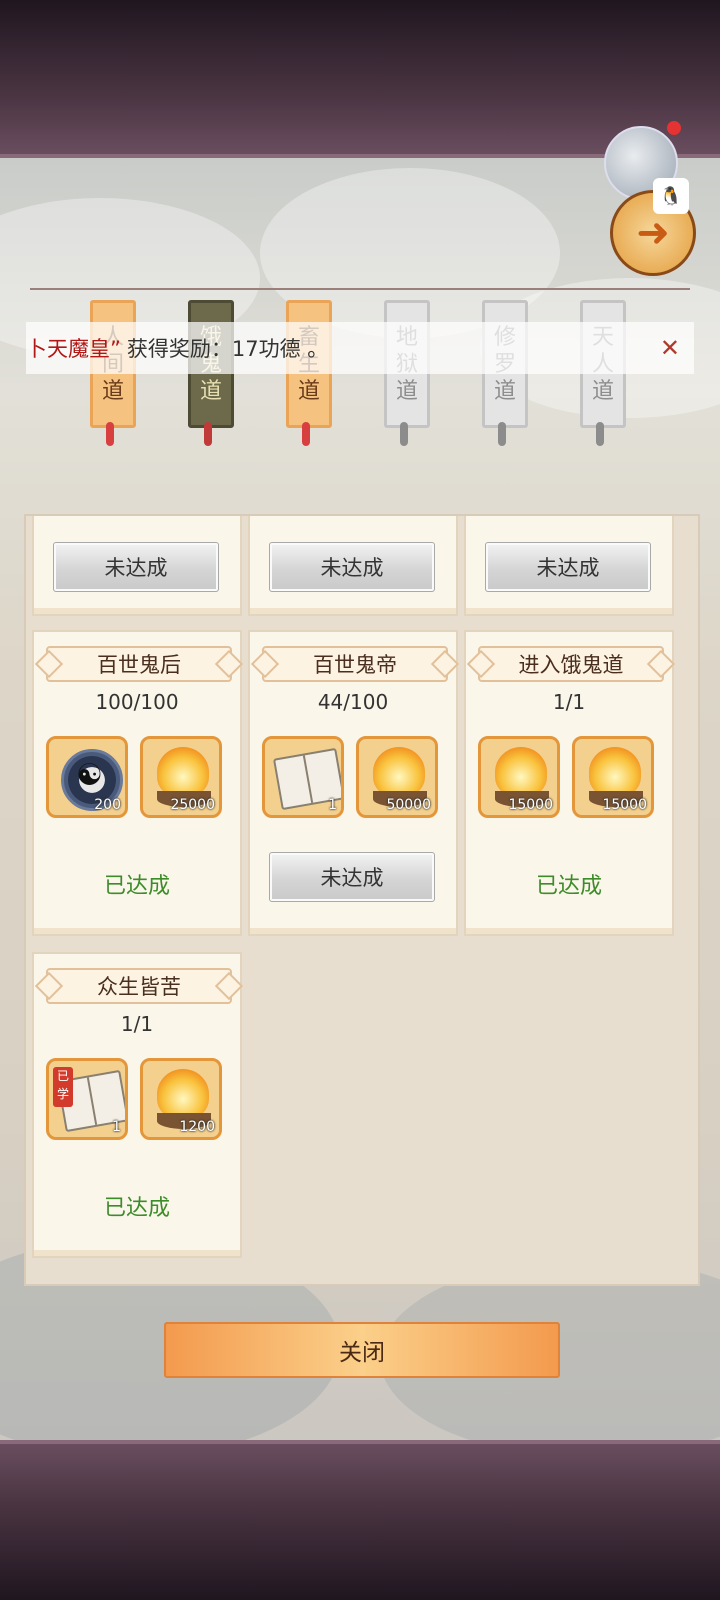 The image size is (720, 1600). What do you see at coordinates (362, 1350) in the screenshot?
I see `close-button: 关闭` at bounding box center [362, 1350].